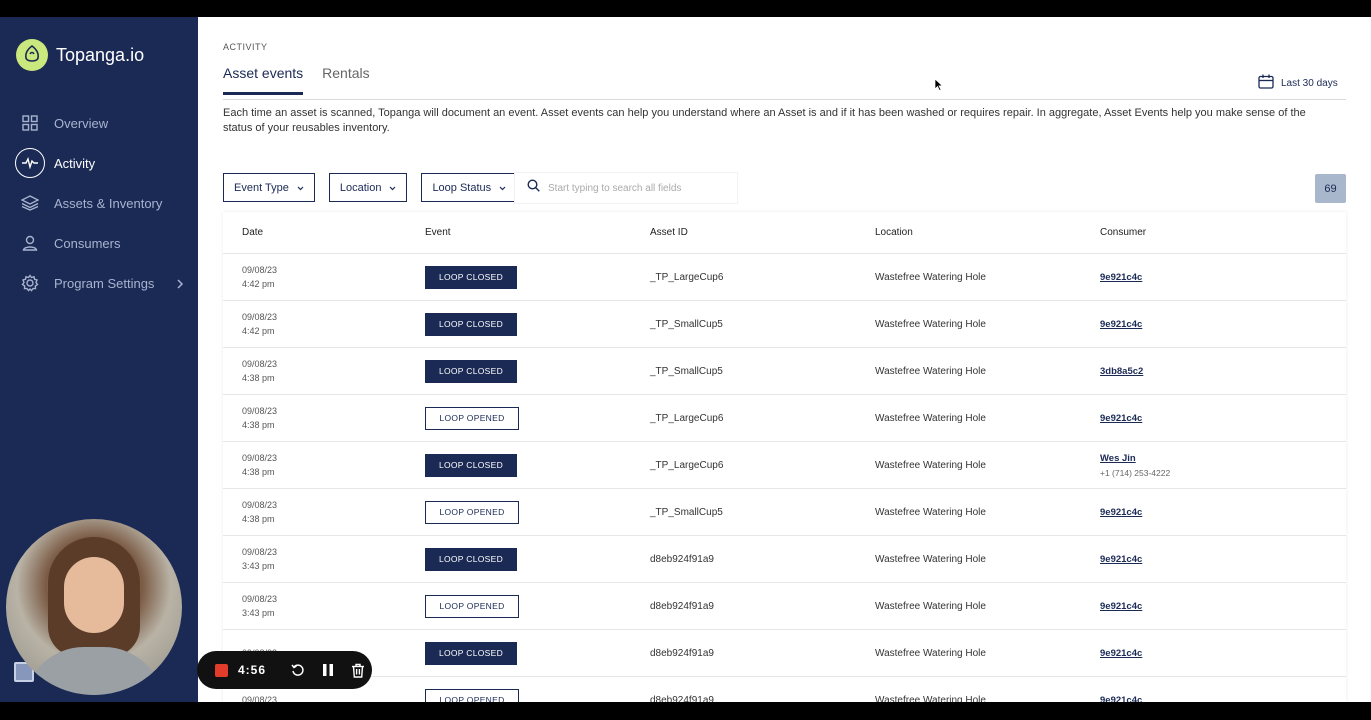 The height and width of the screenshot is (720, 1371). I want to click on search-box, so click(626, 188).